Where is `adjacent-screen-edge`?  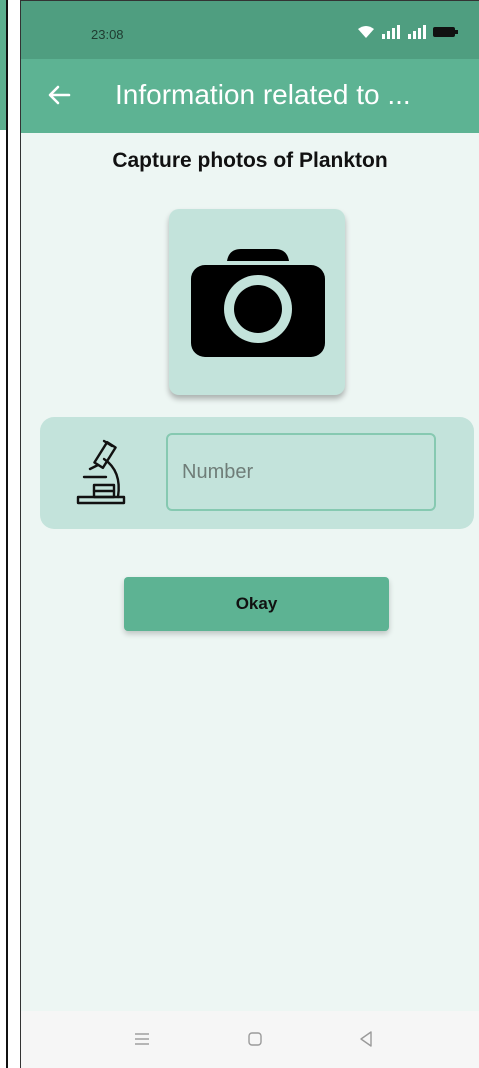
adjacent-screen-edge is located at coordinates (4, 534).